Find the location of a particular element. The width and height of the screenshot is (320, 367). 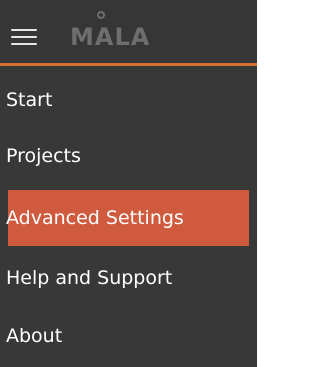

menu-item-start: Start is located at coordinates (128, 100).